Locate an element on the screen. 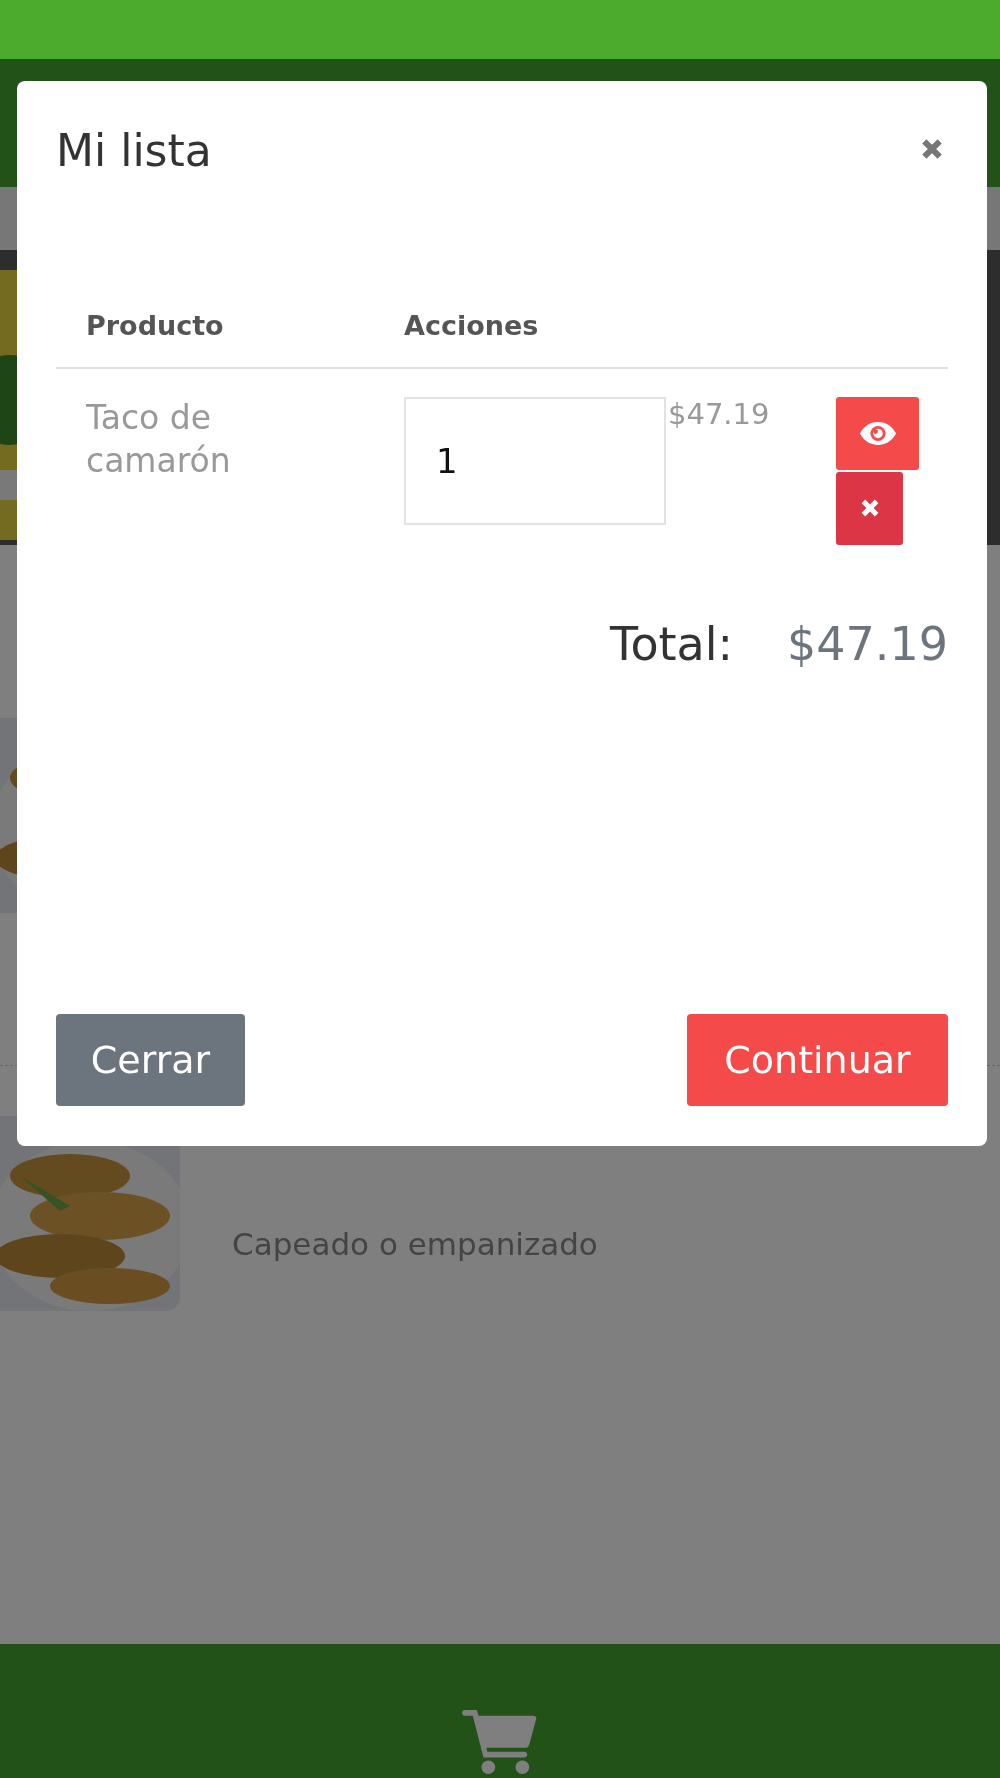  total-label: Total: is located at coordinates (672, 643).